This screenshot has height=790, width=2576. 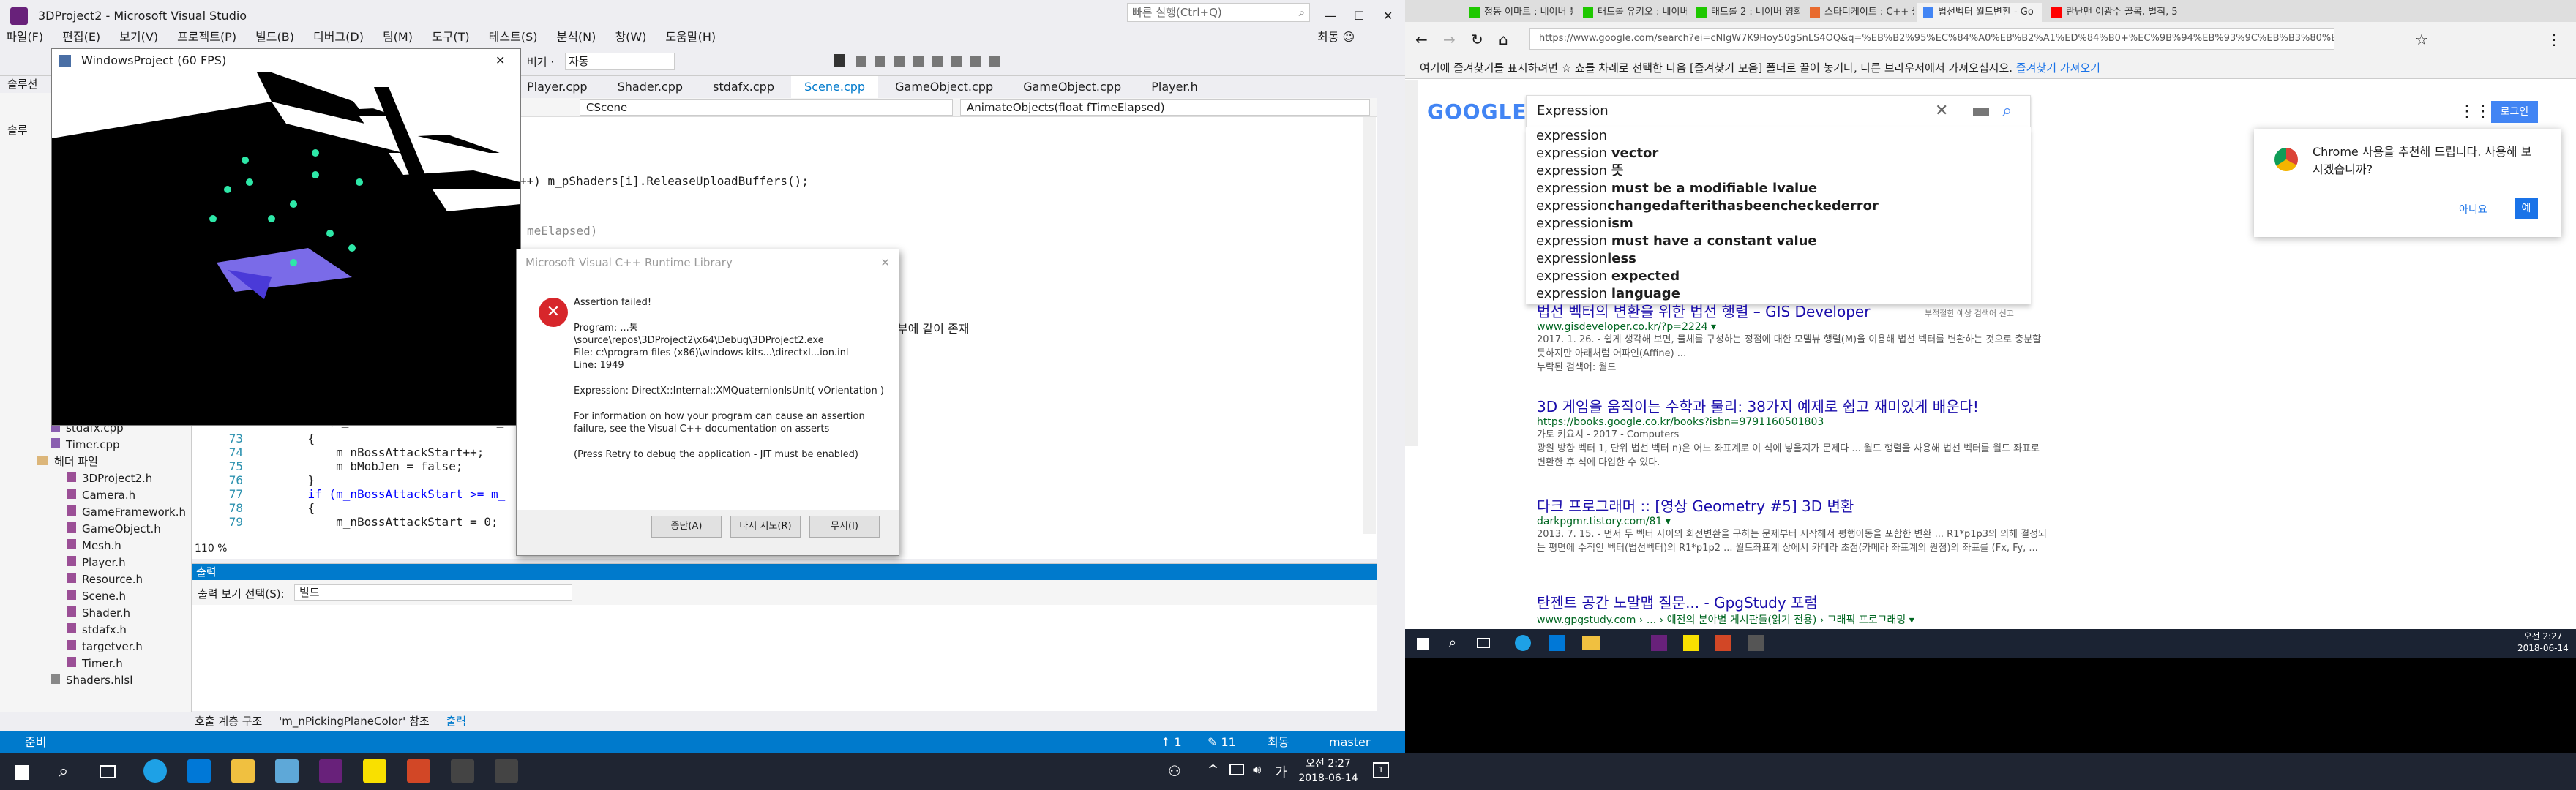 What do you see at coordinates (1783, 136) in the screenshot?
I see `suggestion-item: expression` at bounding box center [1783, 136].